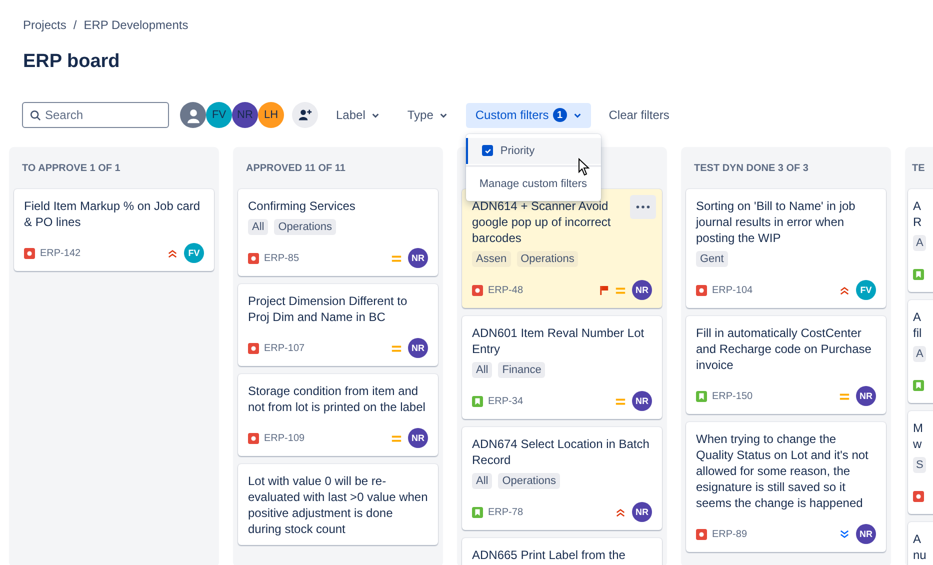  I want to click on issue-card: A nu, so click(920, 543).